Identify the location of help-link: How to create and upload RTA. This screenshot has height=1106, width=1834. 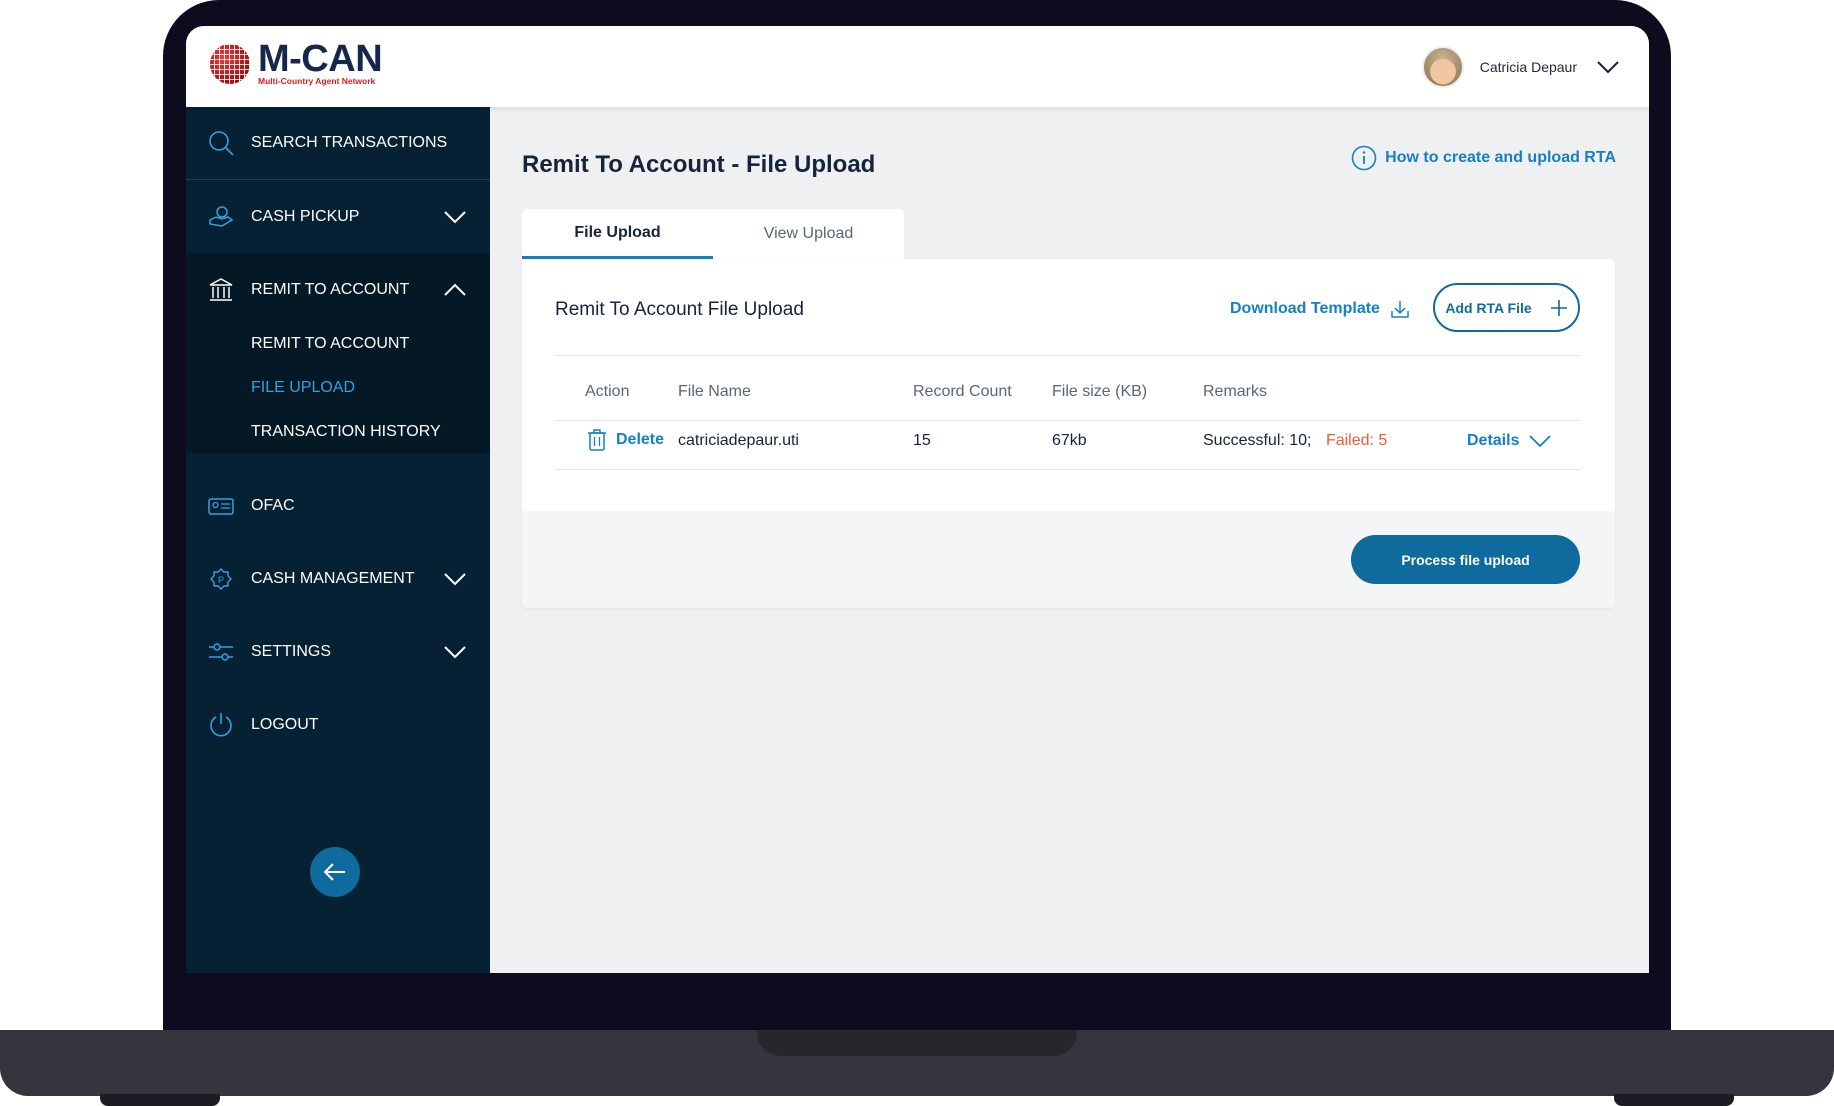
(1483, 158).